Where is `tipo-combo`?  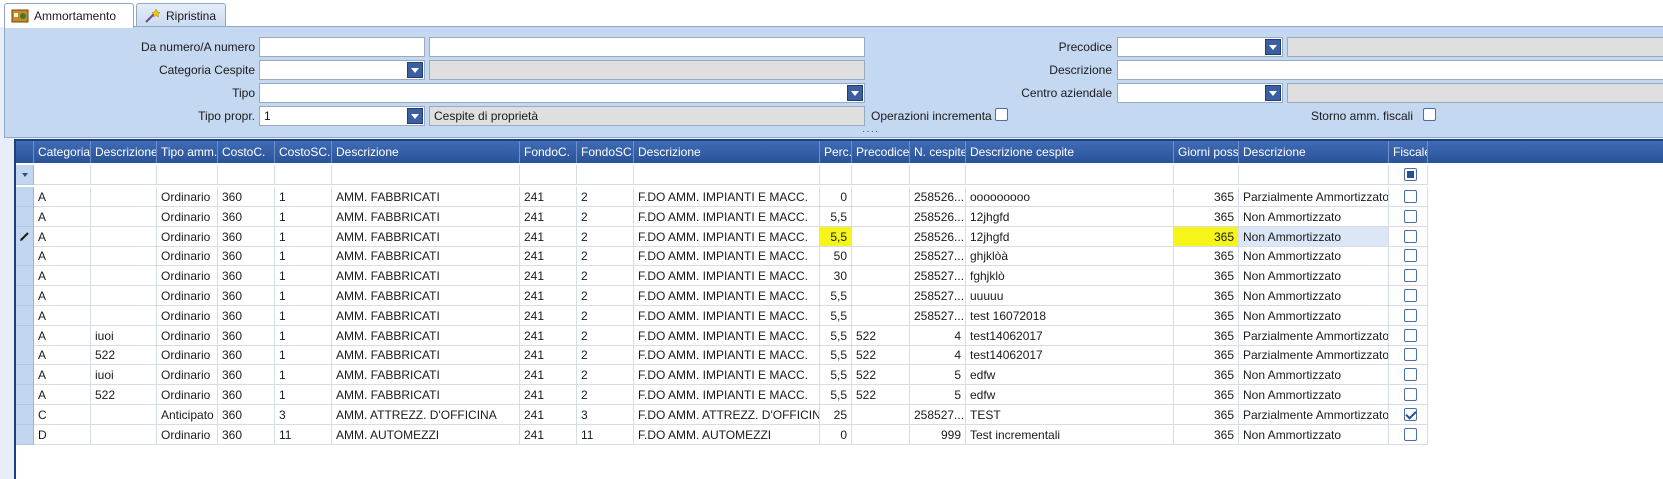 tipo-combo is located at coordinates (562, 93).